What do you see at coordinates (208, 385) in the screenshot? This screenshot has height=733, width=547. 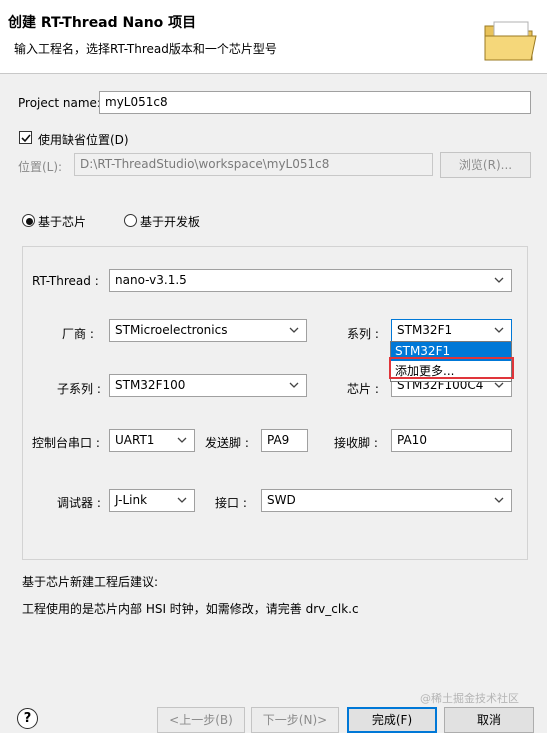 I see `subseries-select: STM32F100` at bounding box center [208, 385].